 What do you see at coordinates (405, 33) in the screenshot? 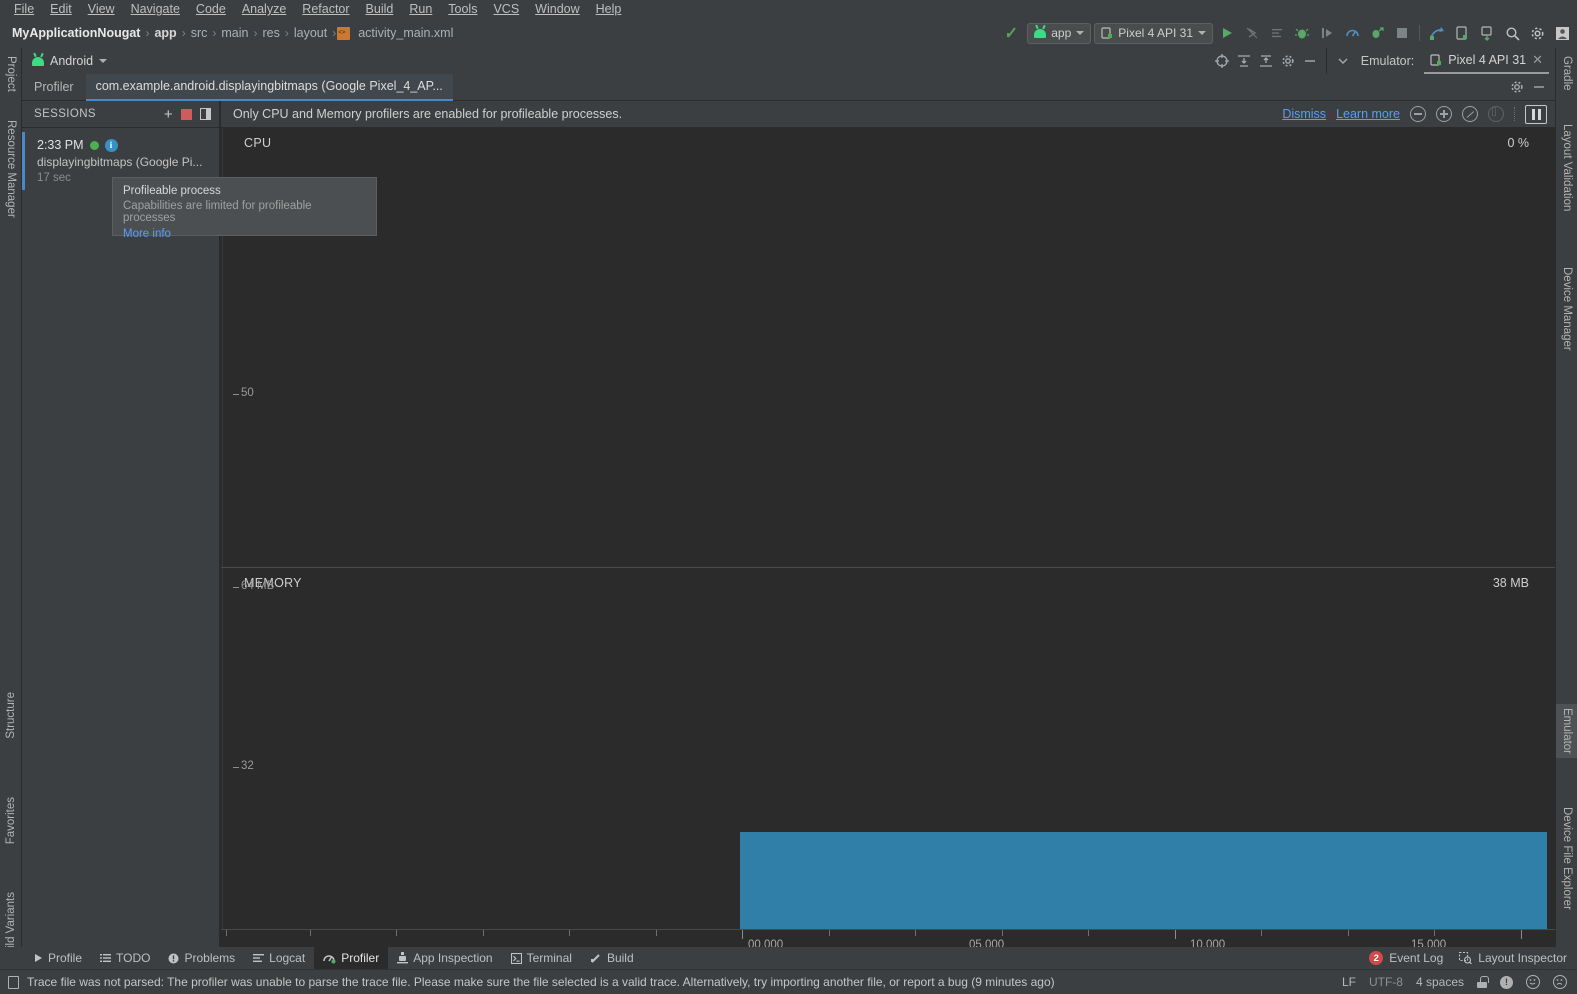
I see `breadcrumb-file: activity_main.xml` at bounding box center [405, 33].